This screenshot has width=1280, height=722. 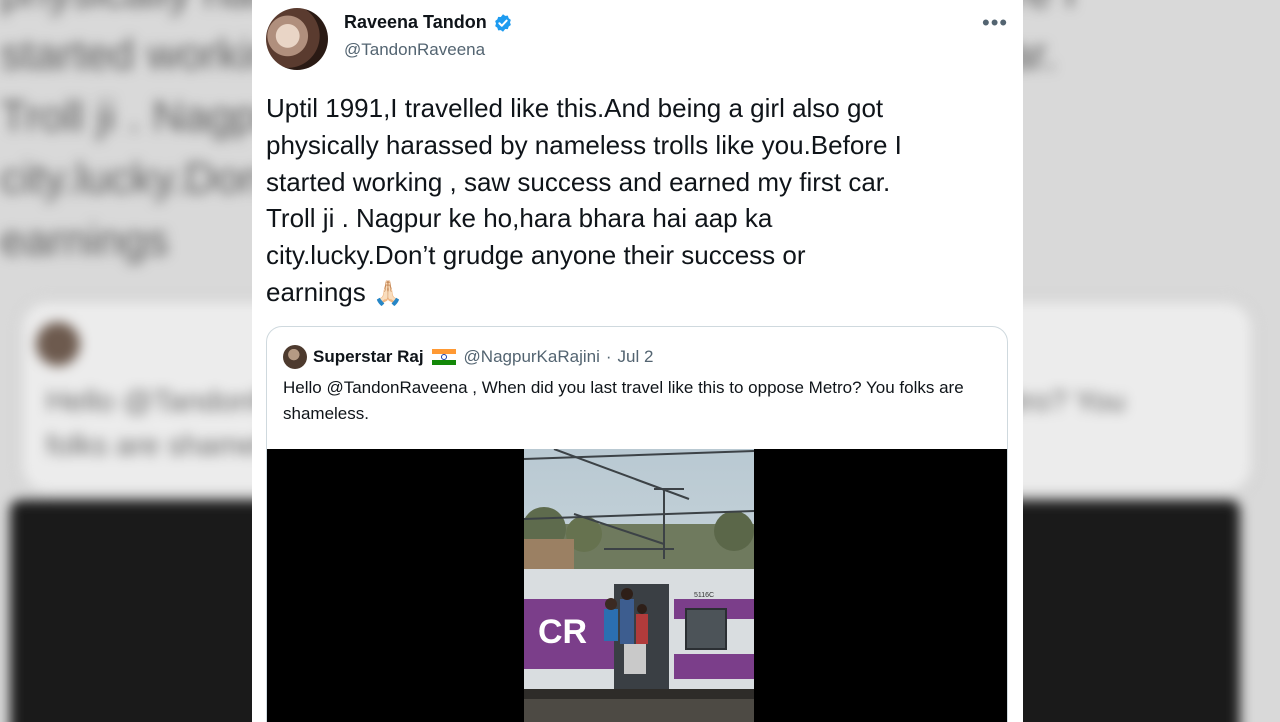 I want to click on coach-number: 5116C, so click(x=704, y=595).